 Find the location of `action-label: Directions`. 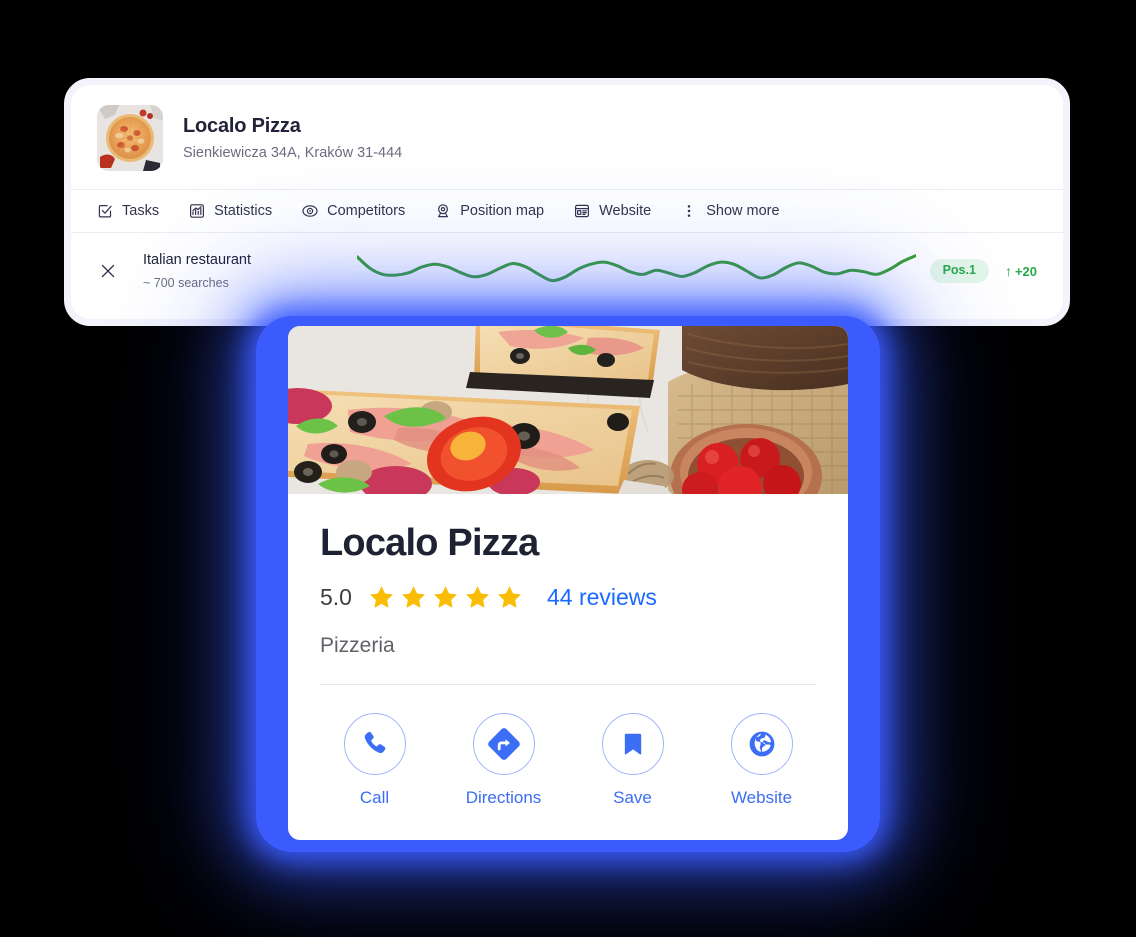

action-label: Directions is located at coordinates (503, 798).